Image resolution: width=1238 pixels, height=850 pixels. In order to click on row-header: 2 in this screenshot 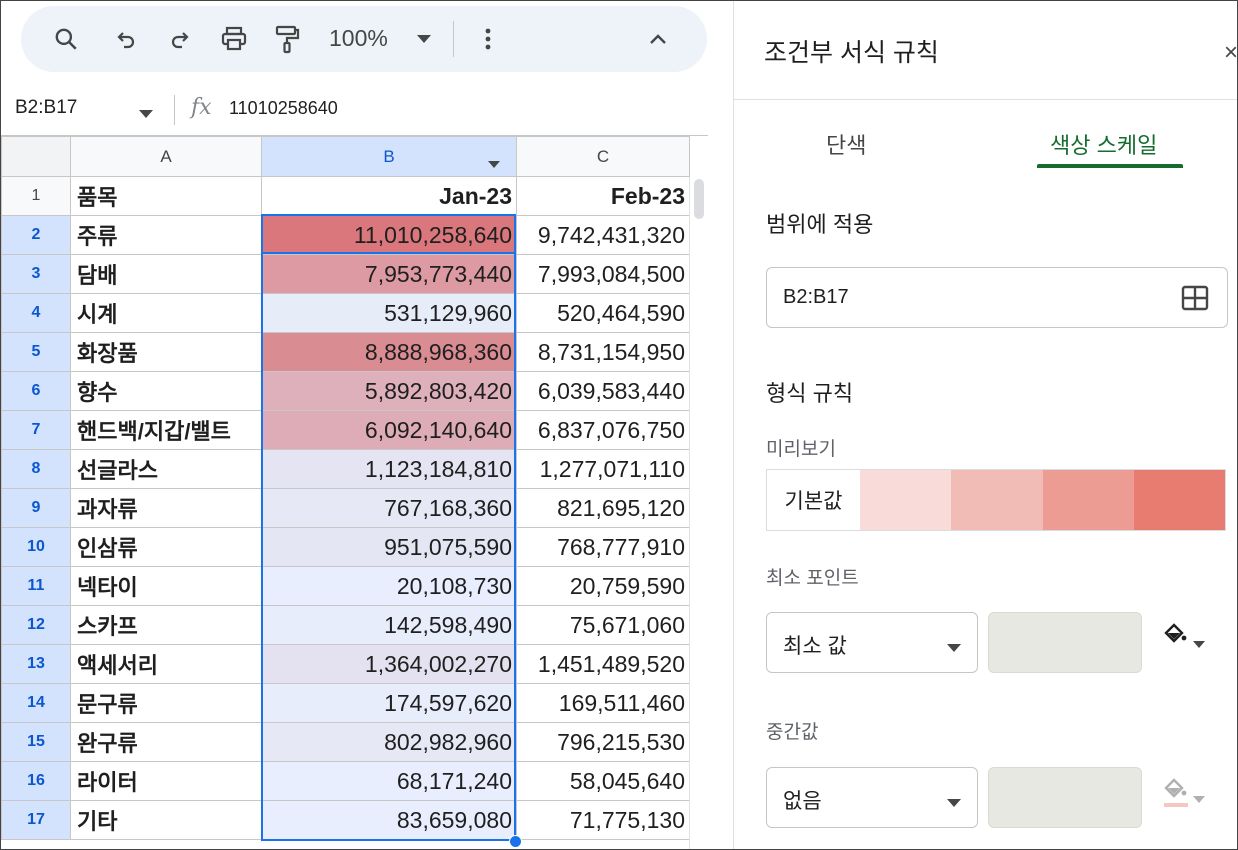, I will do `click(36, 235)`.